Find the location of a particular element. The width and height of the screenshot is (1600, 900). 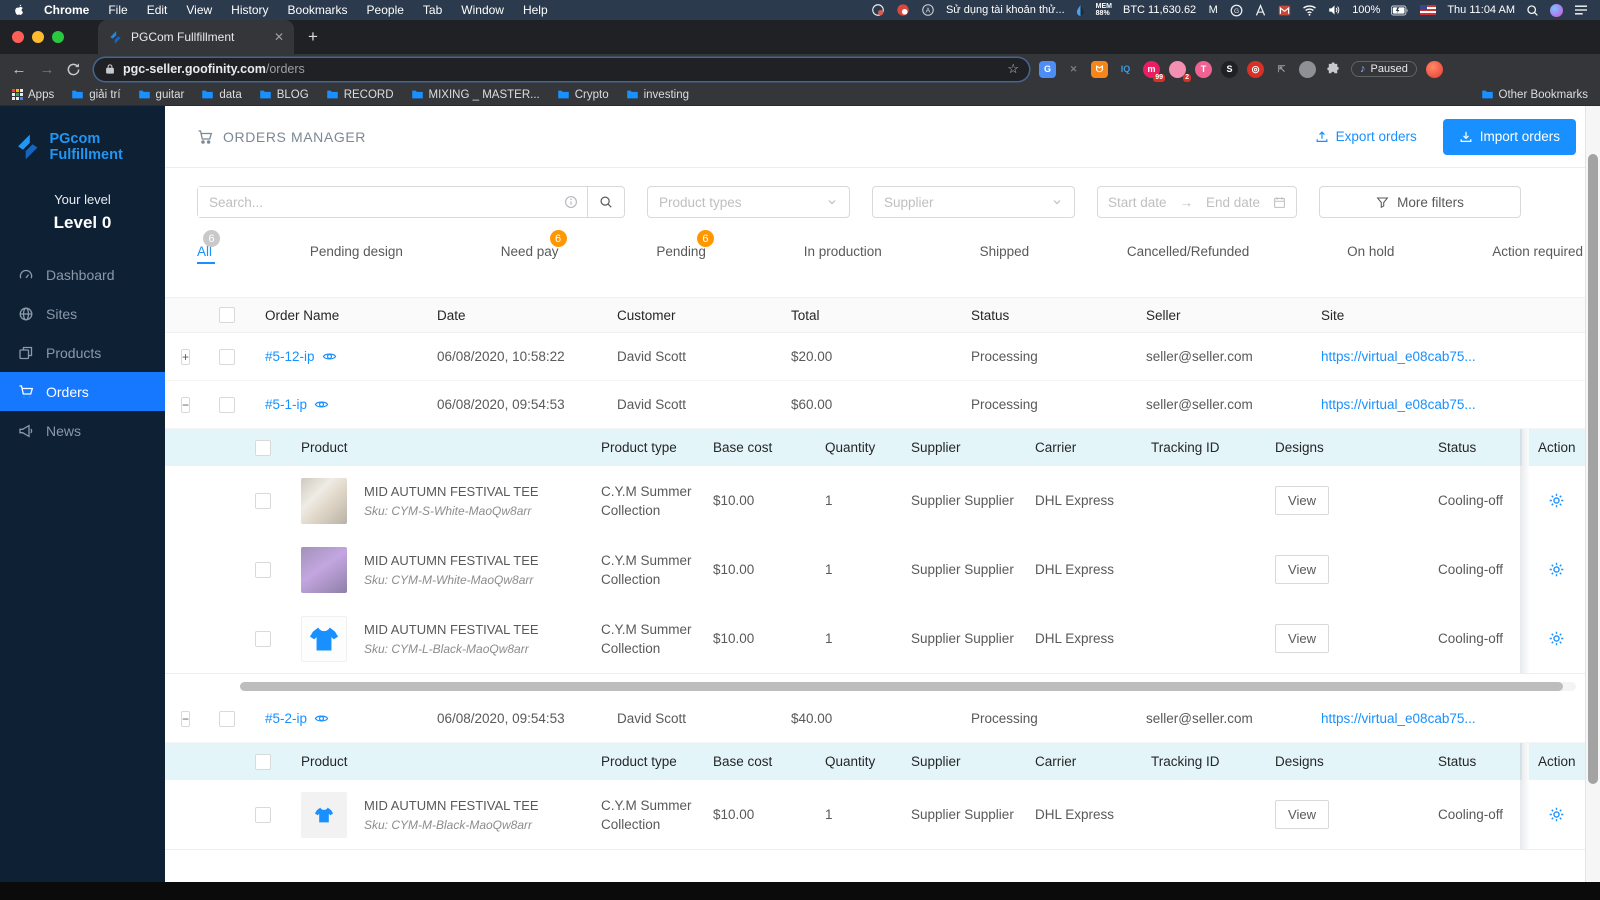

sidebar-item-dashboard: .f{fill:#8b99a9;stroke:none} Dashboard is located at coordinates (82, 274).